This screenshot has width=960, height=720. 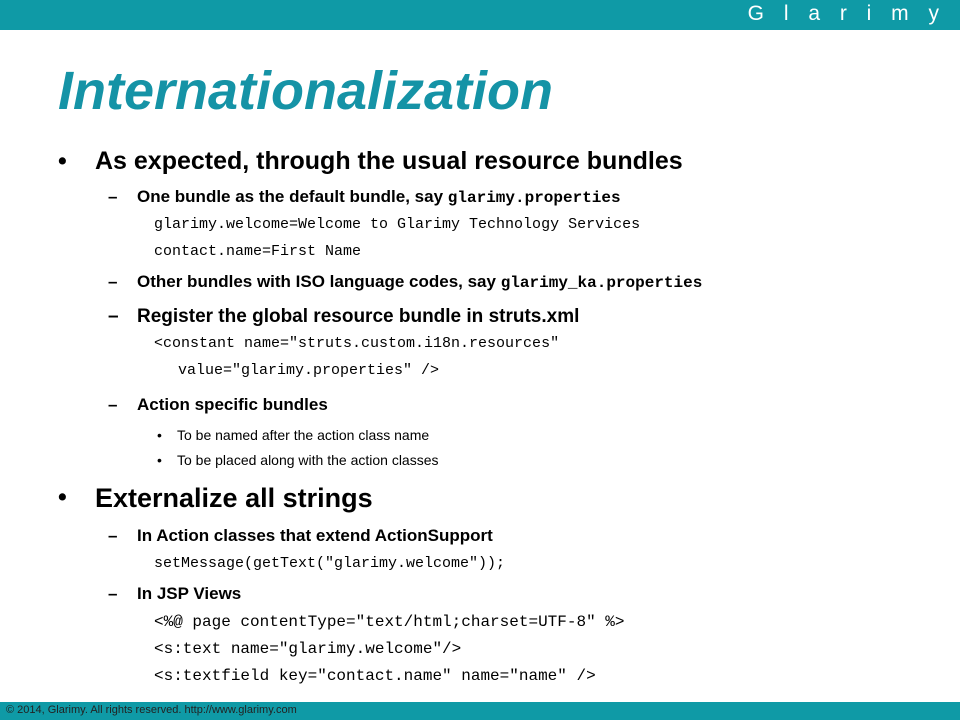 I want to click on sub-jsp-views: – In JSP Views, so click(x=175, y=594).